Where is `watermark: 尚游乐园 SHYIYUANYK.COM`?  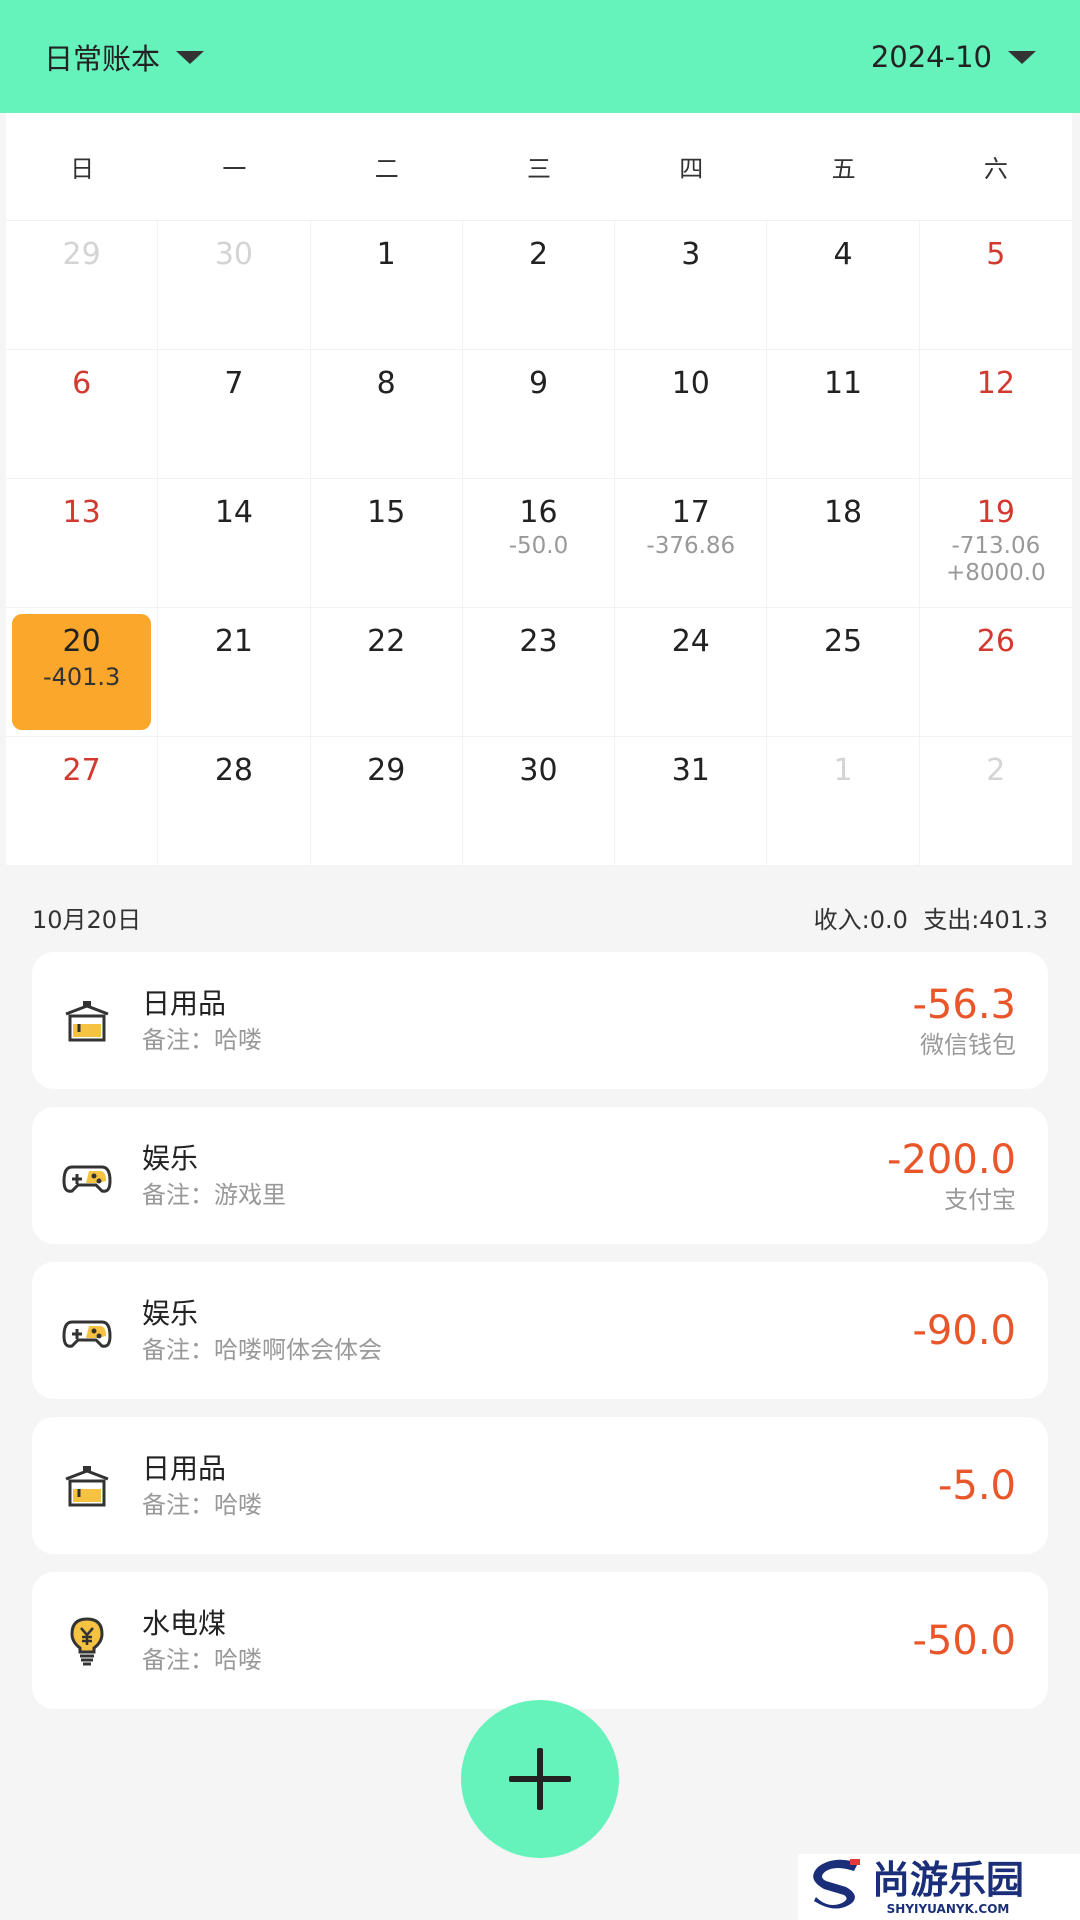 watermark: 尚游乐园 SHYIYUANYK.COM is located at coordinates (939, 1887).